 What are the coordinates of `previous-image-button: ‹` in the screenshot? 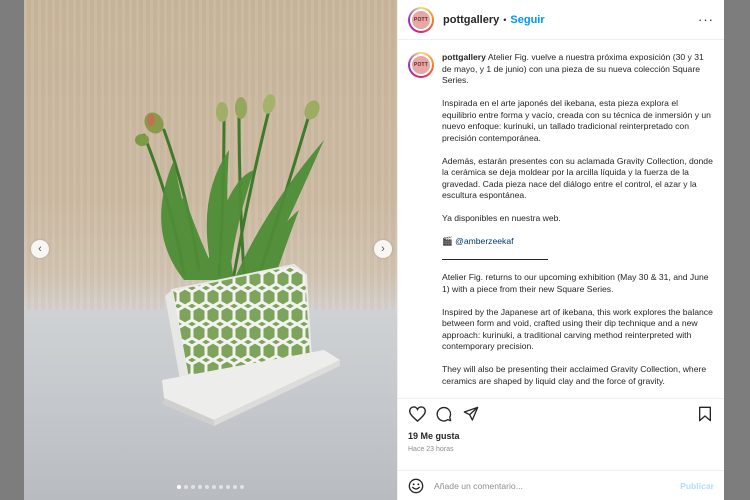 It's located at (40, 249).